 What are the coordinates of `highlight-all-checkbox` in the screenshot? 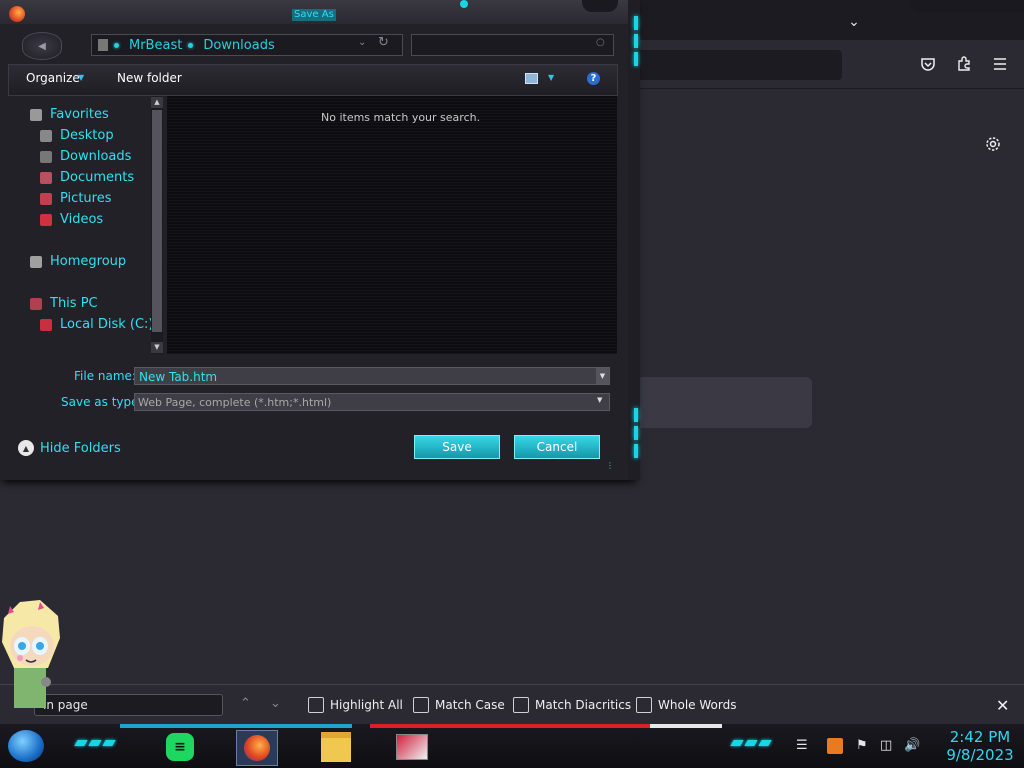 It's located at (316, 705).